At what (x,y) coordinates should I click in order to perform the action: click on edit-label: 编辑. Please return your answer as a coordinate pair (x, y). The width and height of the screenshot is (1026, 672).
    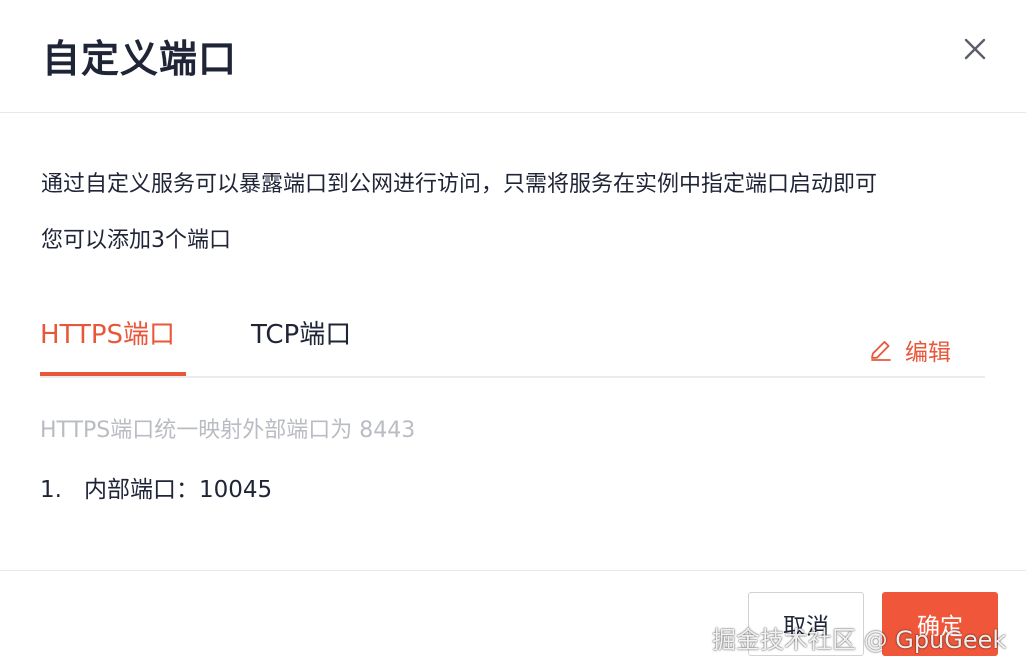
    Looking at the image, I should click on (928, 353).